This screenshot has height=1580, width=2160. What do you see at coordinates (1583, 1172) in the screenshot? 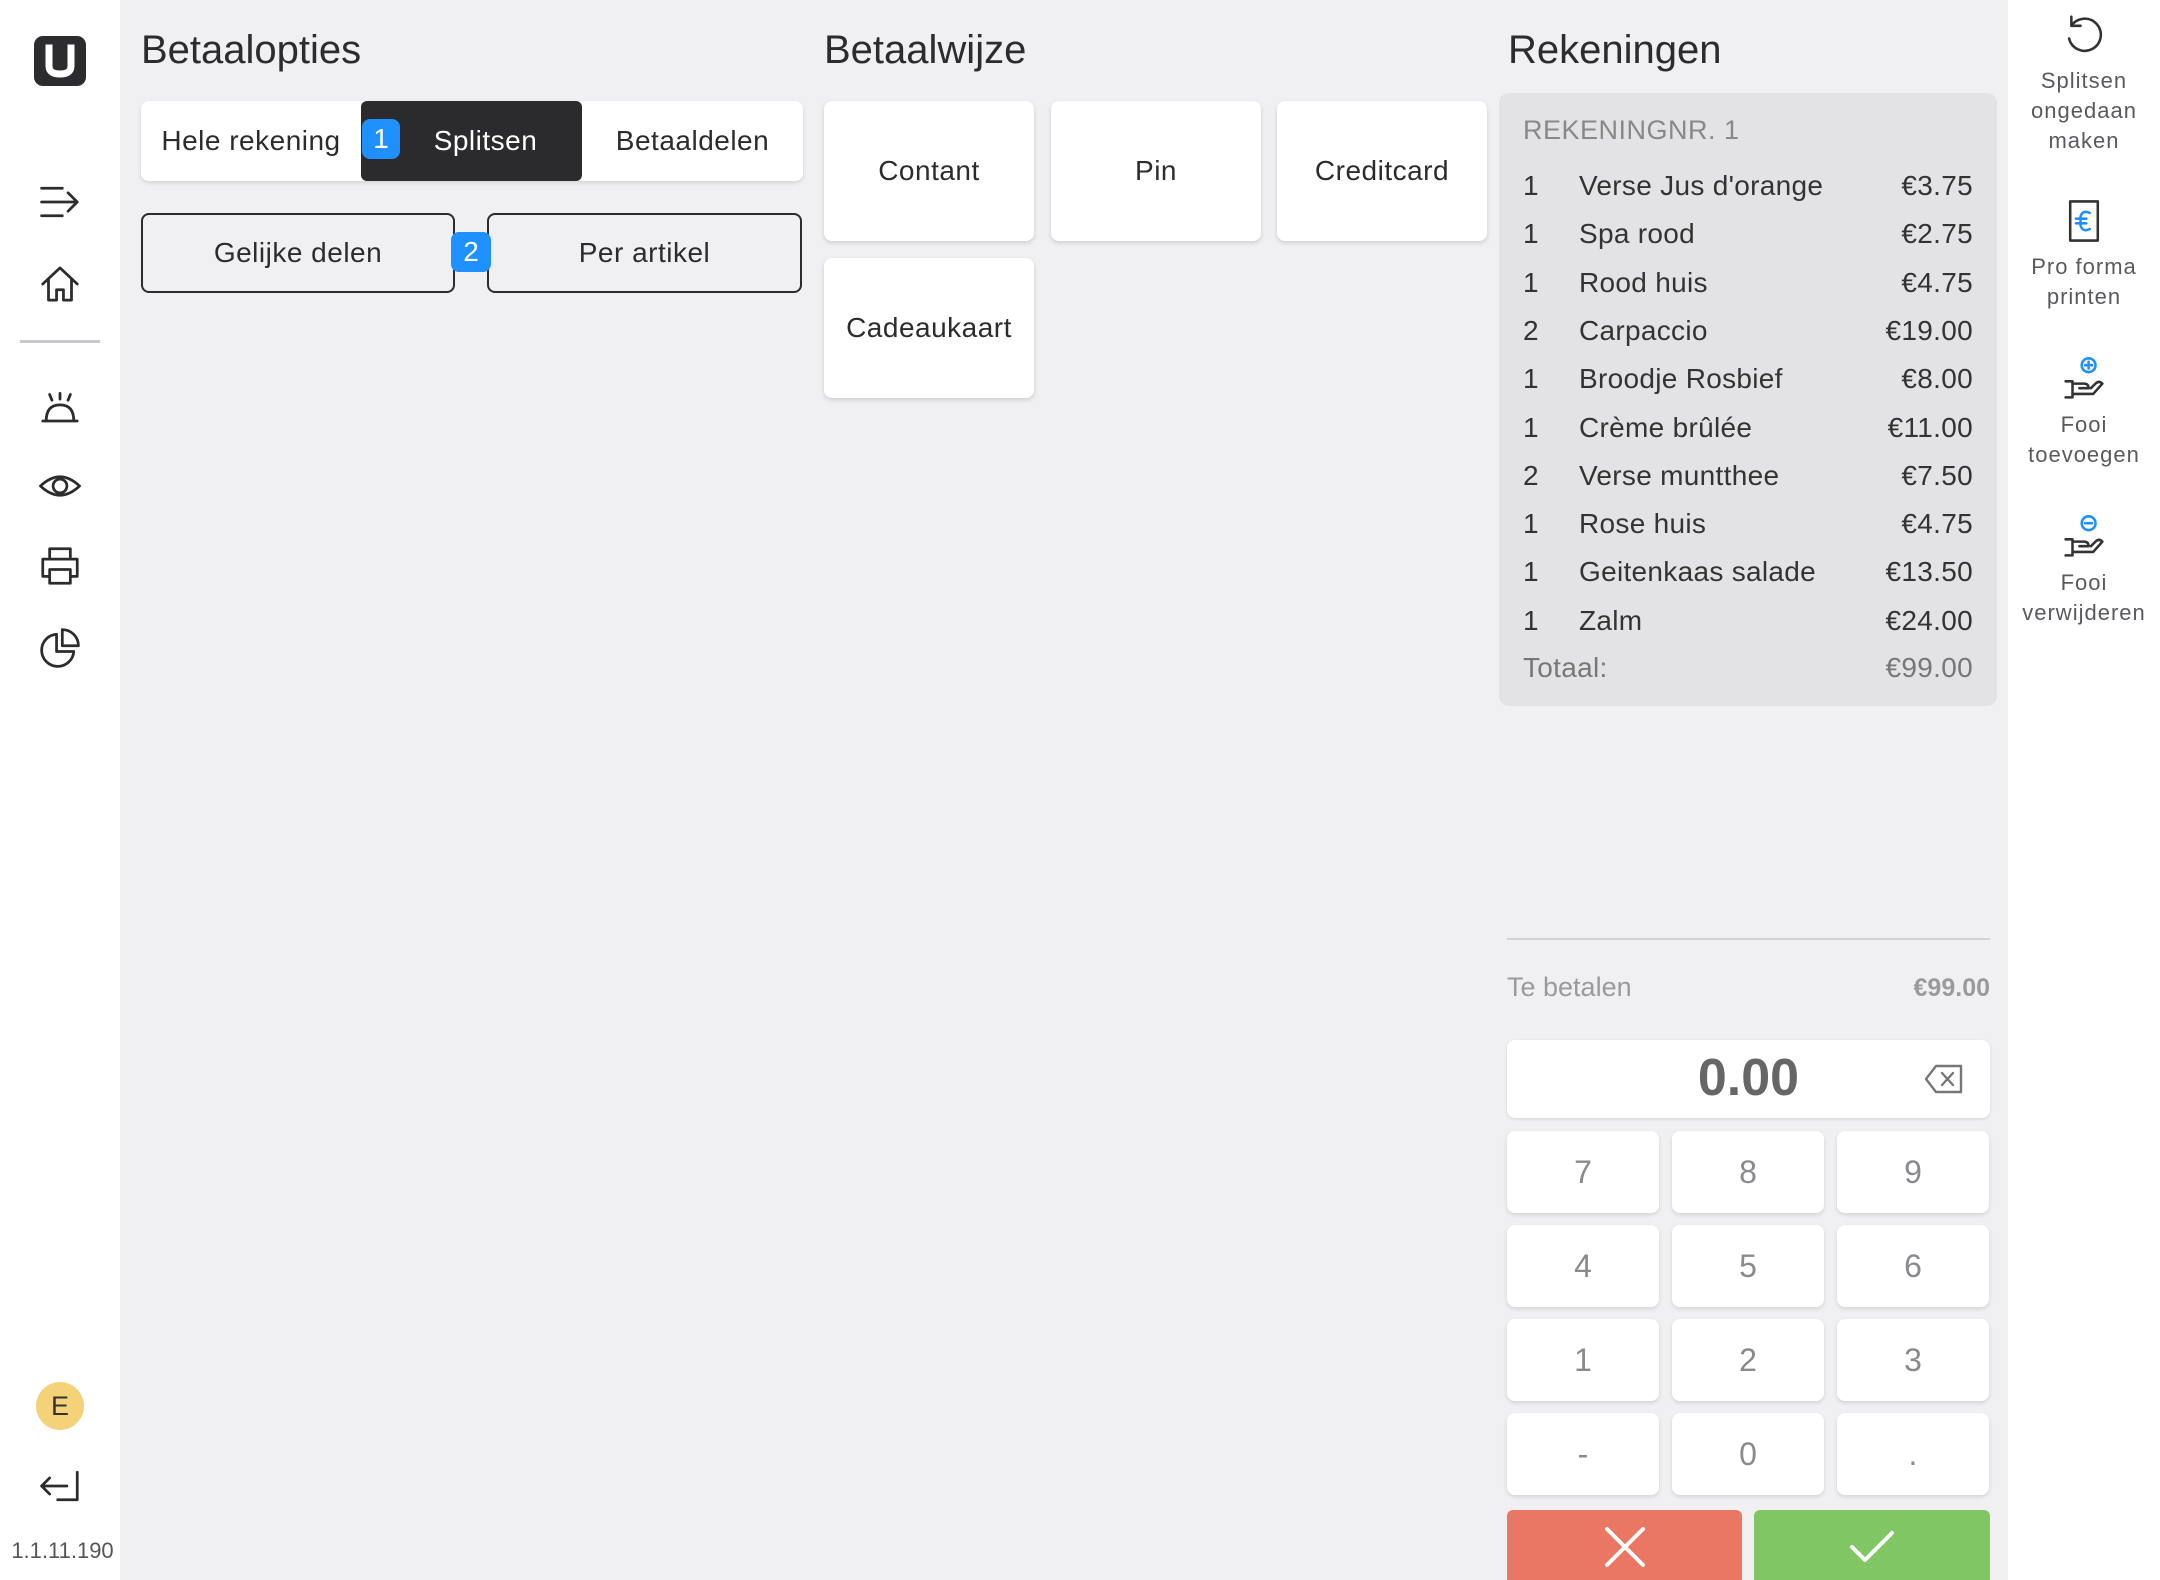
I see `keypad-key: 7` at bounding box center [1583, 1172].